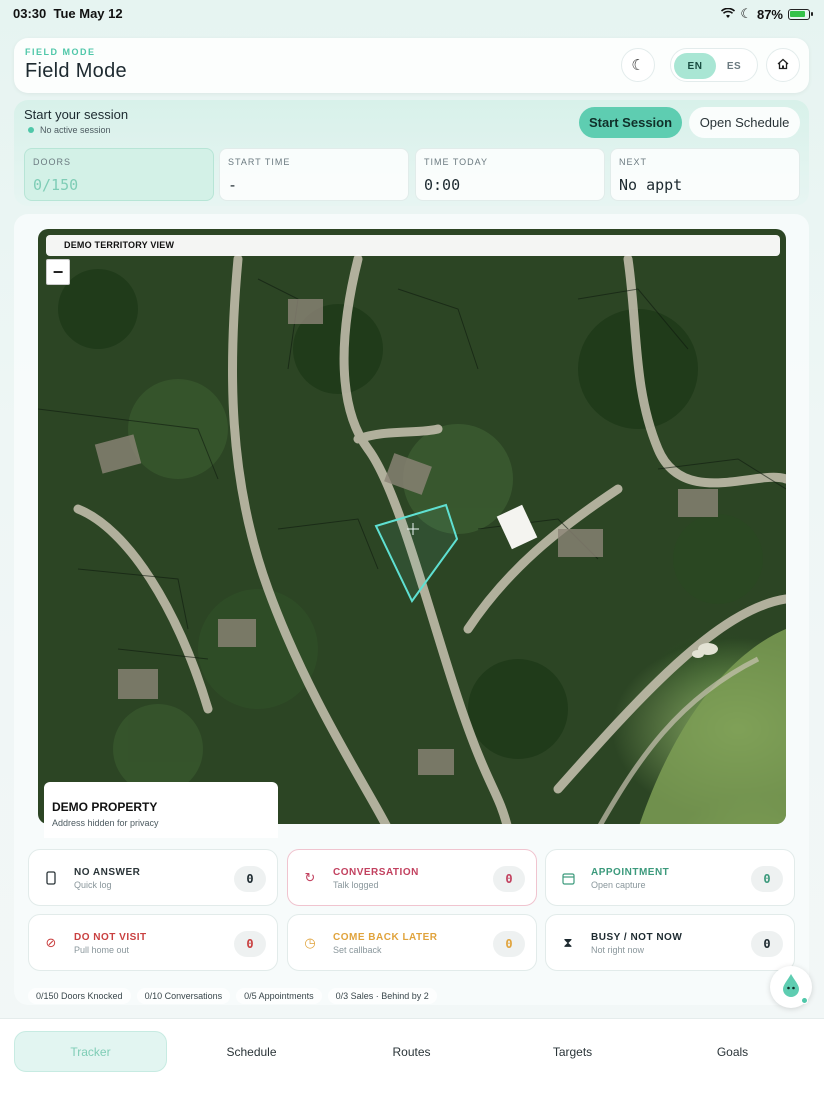 Image resolution: width=824 pixels, height=1100 pixels. I want to click on lang-es-button: ES, so click(734, 66).